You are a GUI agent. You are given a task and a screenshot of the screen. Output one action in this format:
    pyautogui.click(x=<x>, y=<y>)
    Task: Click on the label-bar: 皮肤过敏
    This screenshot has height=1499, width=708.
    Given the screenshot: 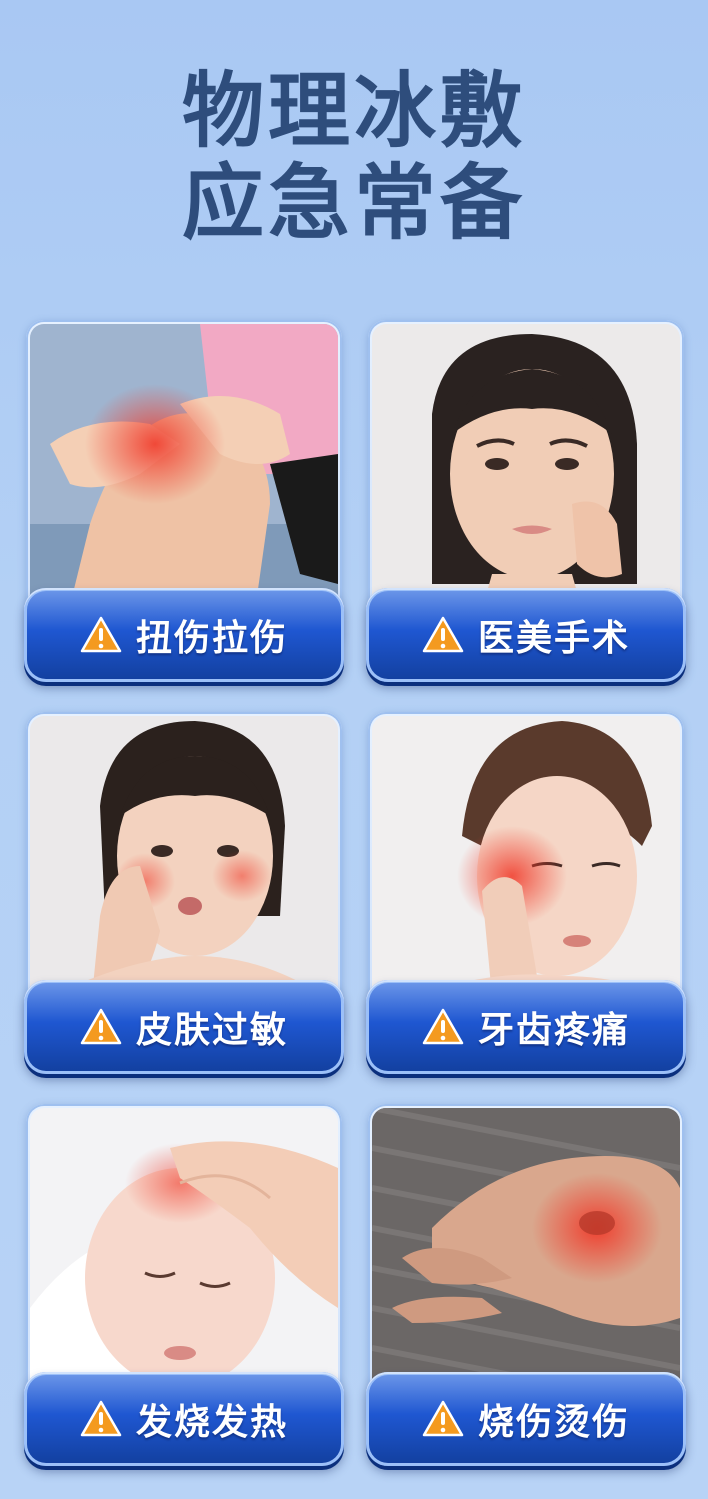 What is the action you would take?
    pyautogui.click(x=184, y=1027)
    